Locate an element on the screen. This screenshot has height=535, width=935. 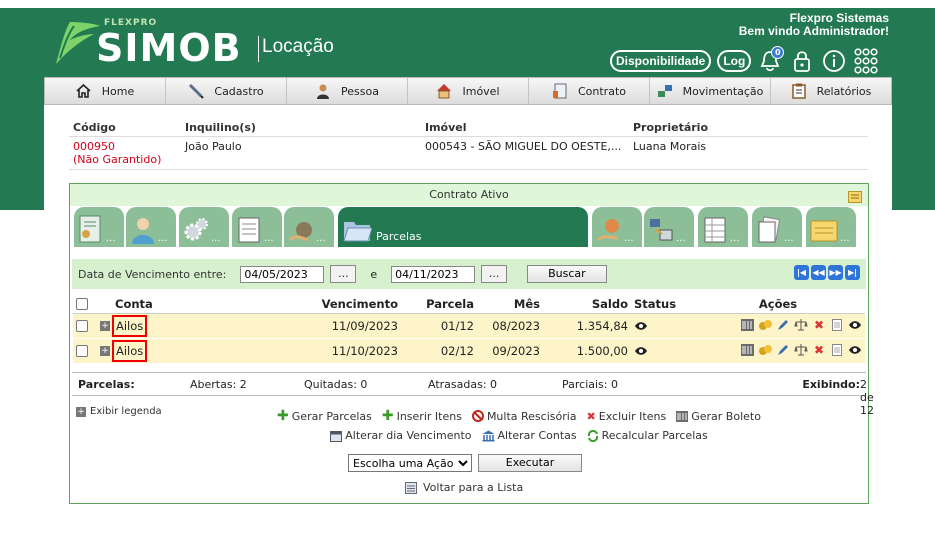
legend-toggle: + Exibir legenda is located at coordinates (119, 411).